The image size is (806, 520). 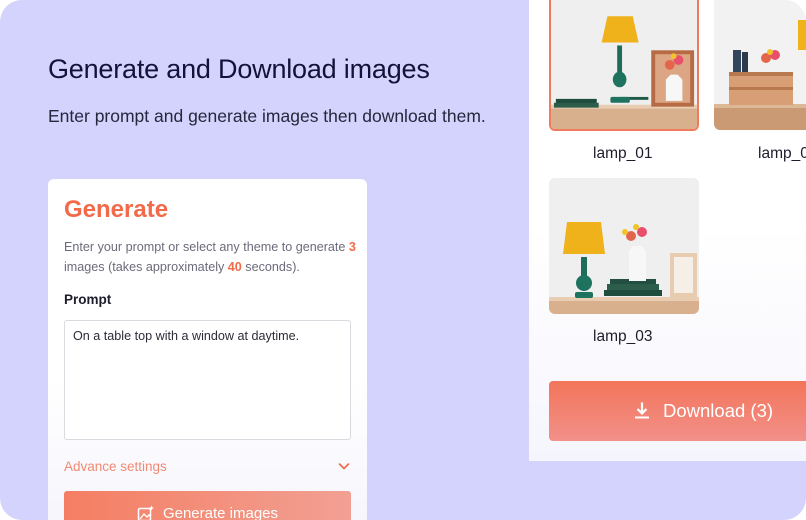 I want to click on download-button-label: Download (3), so click(x=718, y=410).